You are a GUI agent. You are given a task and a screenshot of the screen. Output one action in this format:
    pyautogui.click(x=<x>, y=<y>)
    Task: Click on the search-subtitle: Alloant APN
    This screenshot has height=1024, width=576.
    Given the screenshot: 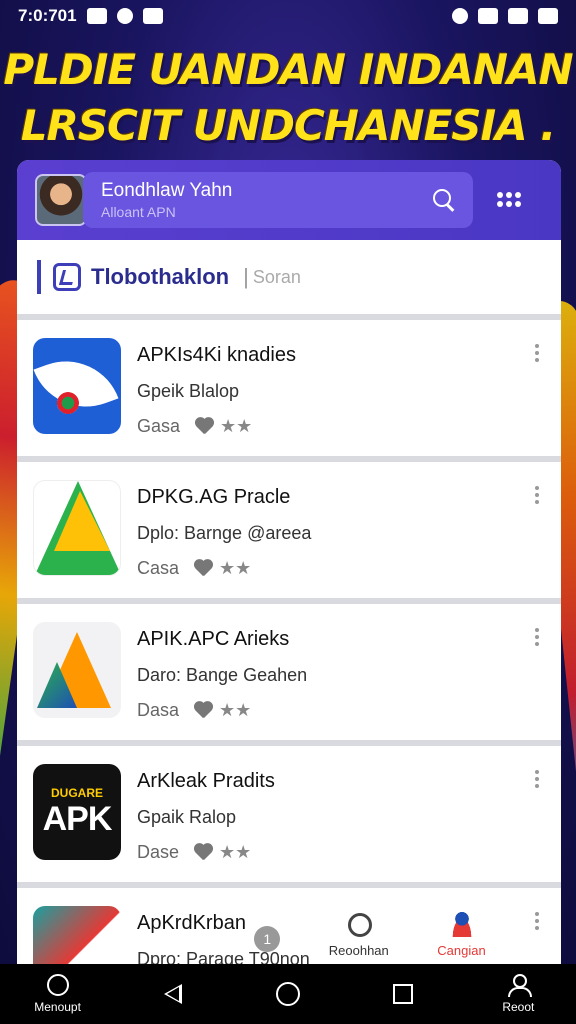 What is the action you would take?
    pyautogui.click(x=138, y=212)
    